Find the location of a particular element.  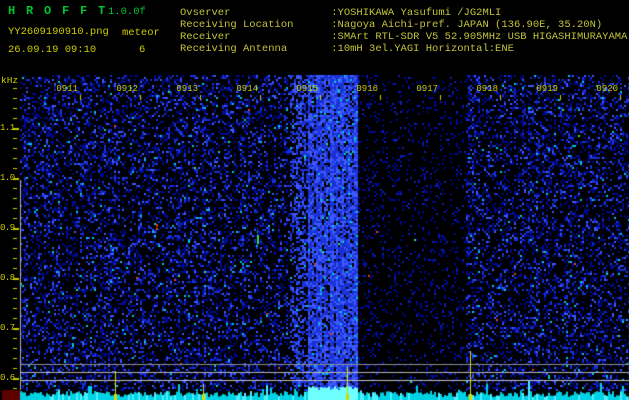

mode-label: meteor is located at coordinates (141, 33).